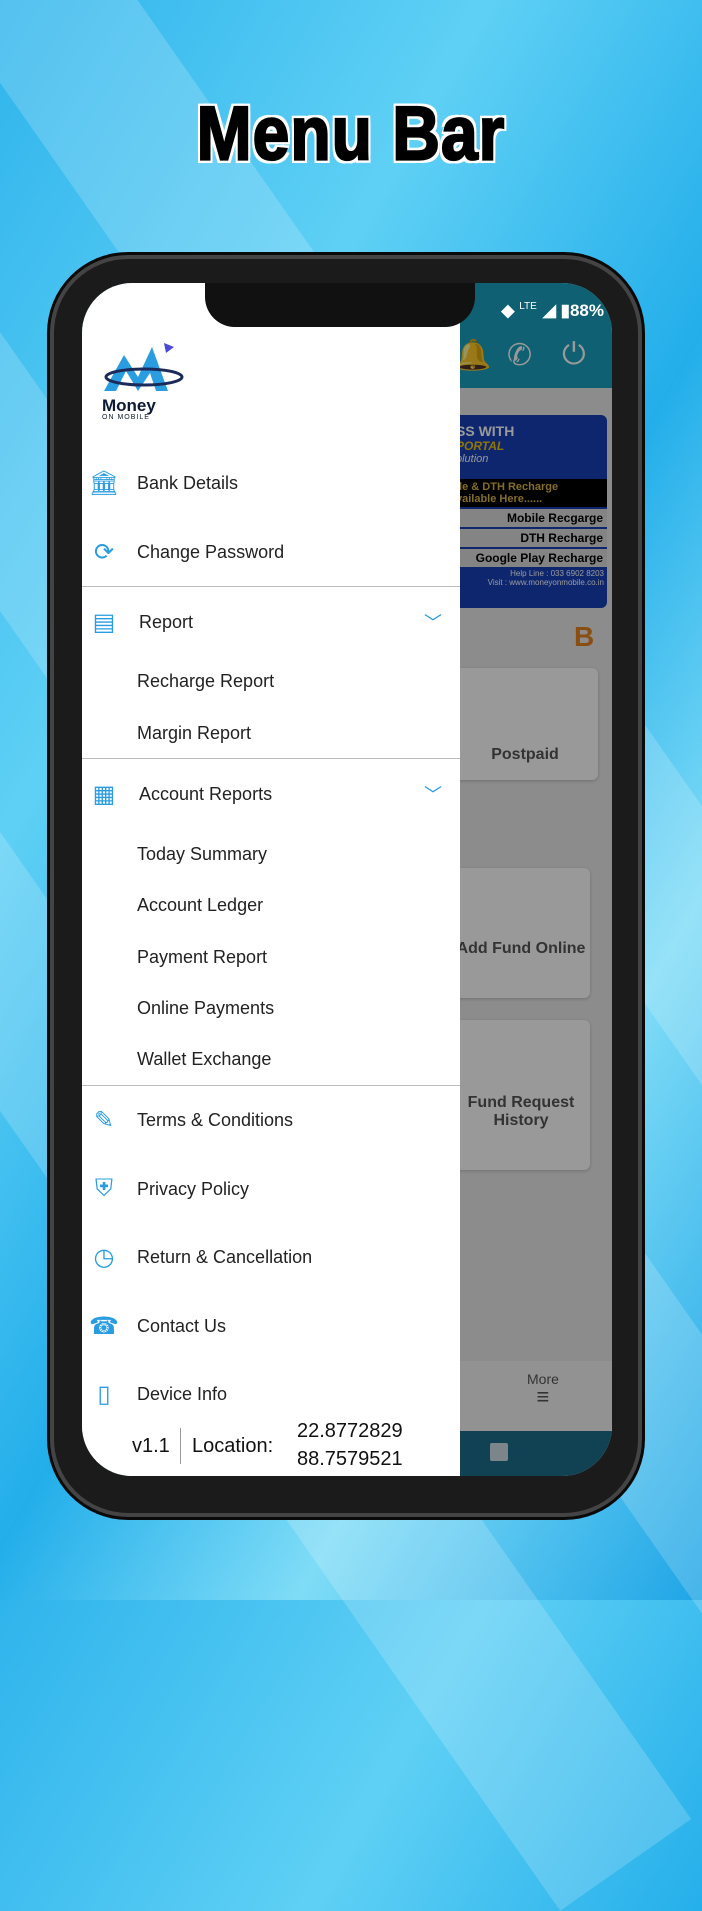 The width and height of the screenshot is (702, 1911). What do you see at coordinates (233, 1446) in the screenshot?
I see `location-label: Location:` at bounding box center [233, 1446].